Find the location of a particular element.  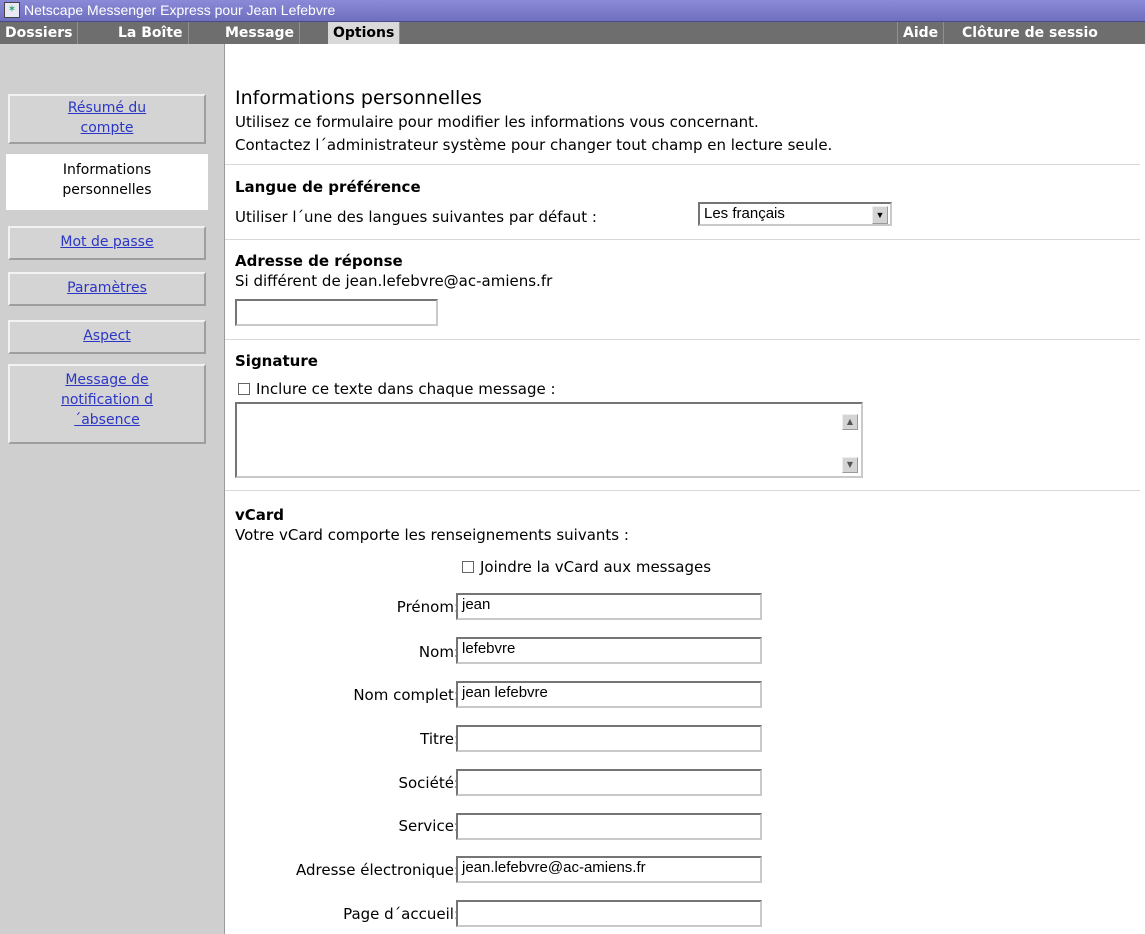

vcard-email-input: jean.lefebvre@ac-amiens.fr is located at coordinates (609, 869).